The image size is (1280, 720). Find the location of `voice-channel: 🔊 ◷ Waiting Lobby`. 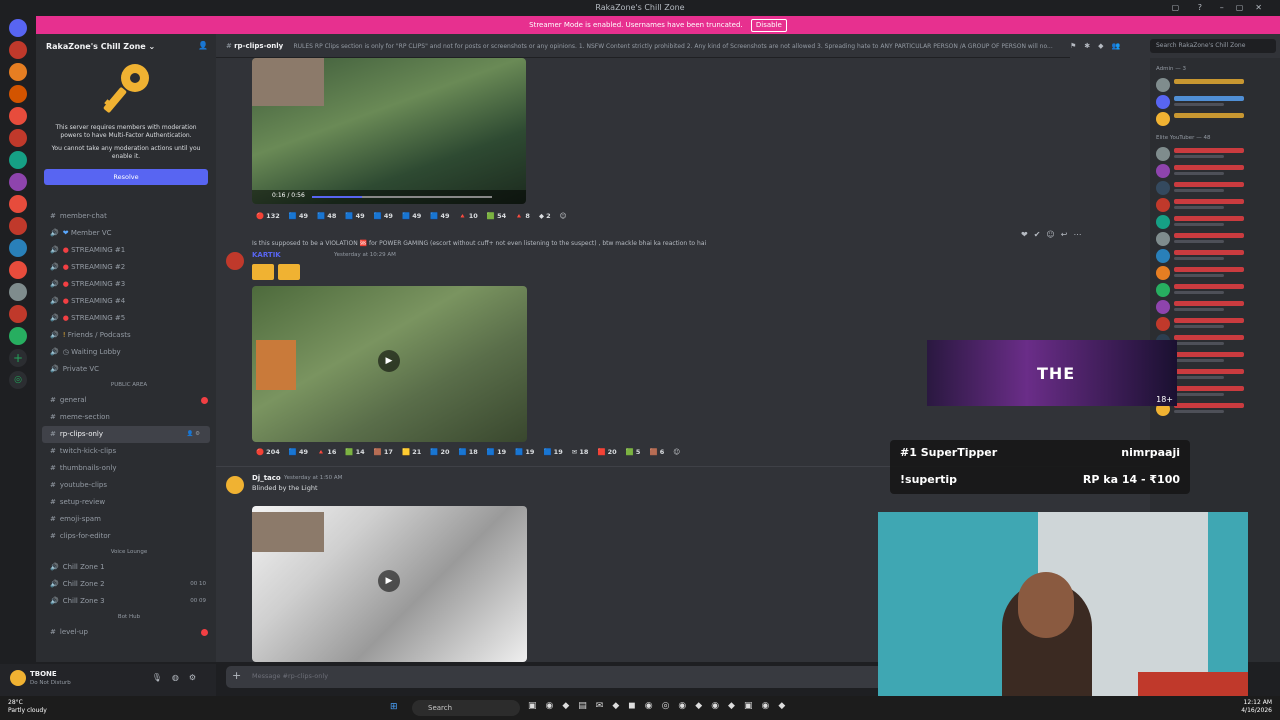

voice-channel: 🔊 ◷ Waiting Lobby is located at coordinates (129, 352).